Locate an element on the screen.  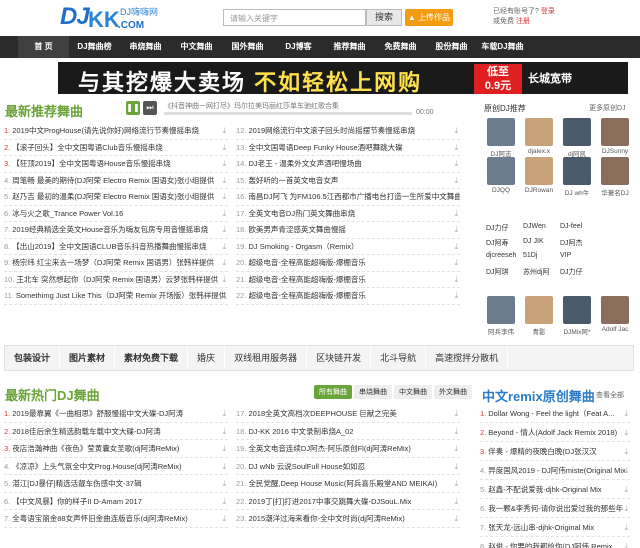
song-row: 2. Beyond - 情人(Adolf Jack Remix 2018) ⤓ is located at coordinates (555, 432).